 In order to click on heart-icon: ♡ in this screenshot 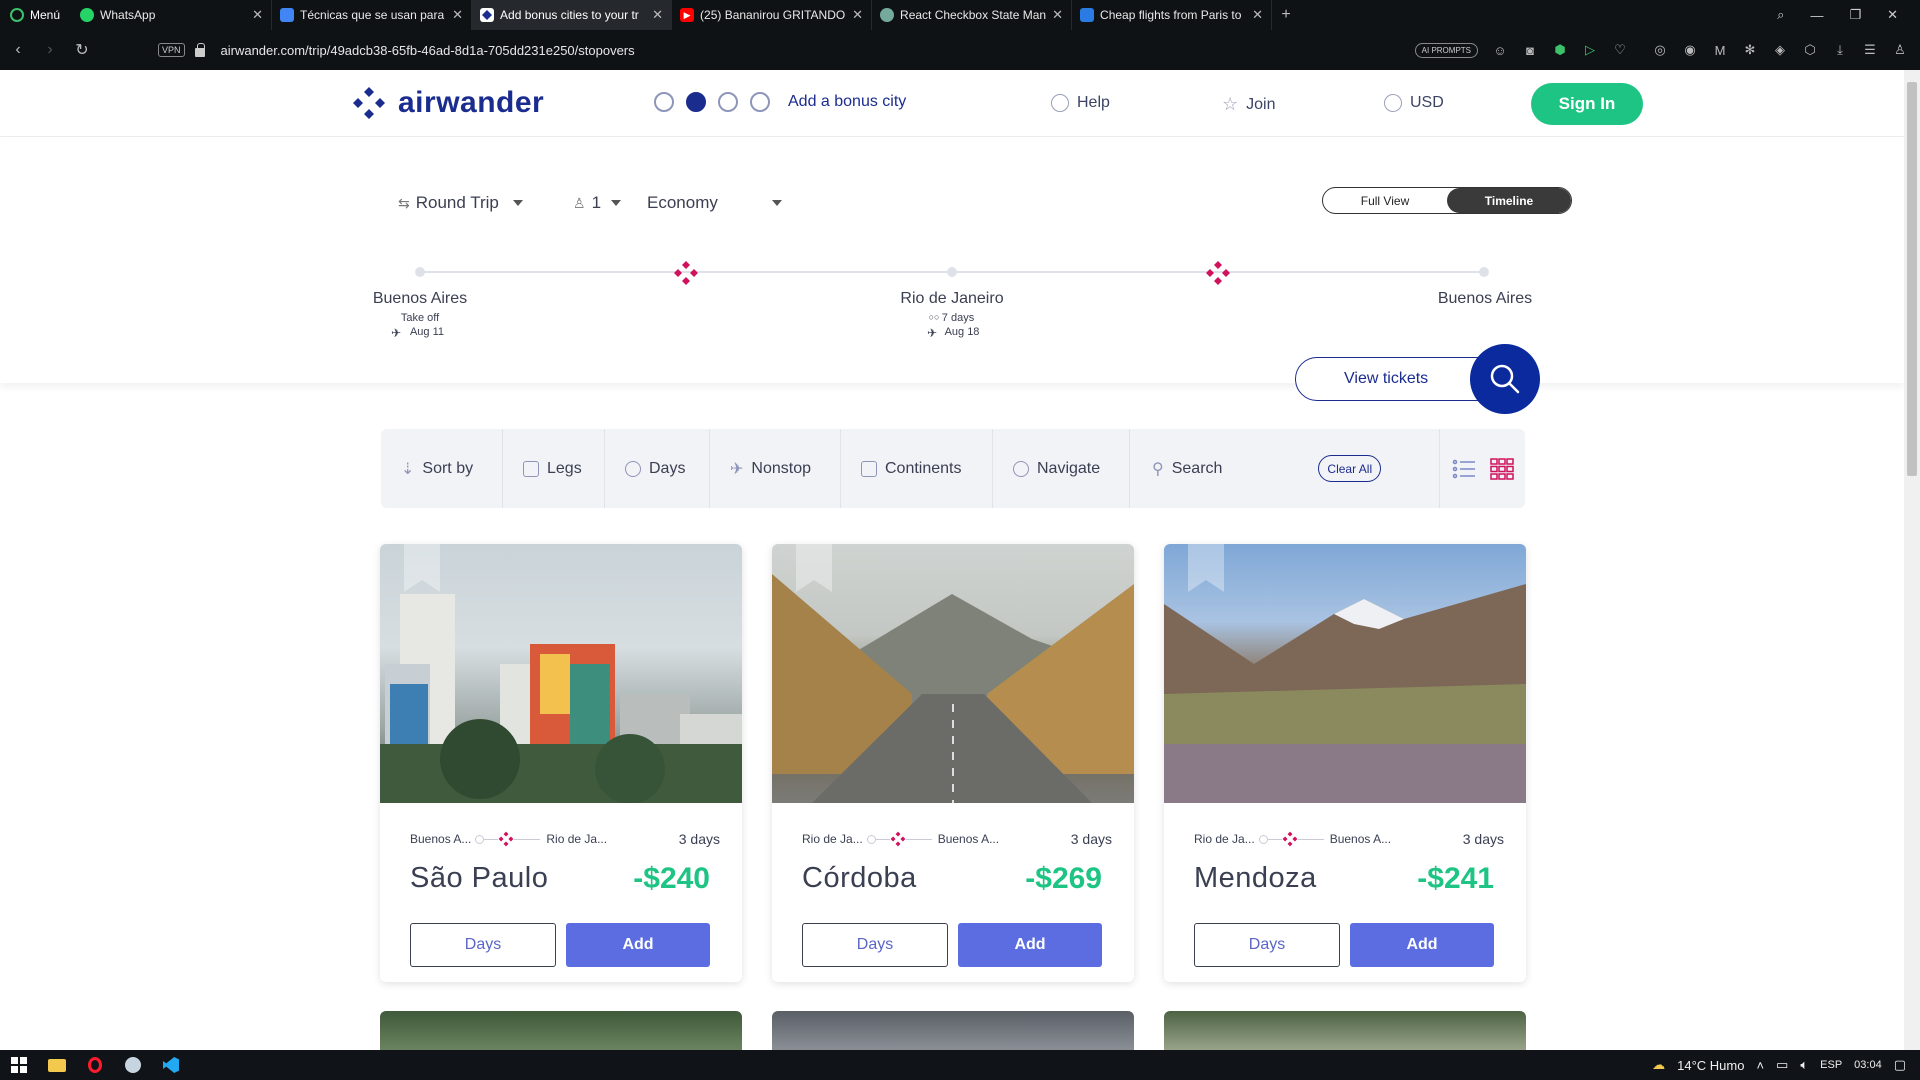, I will do `click(1620, 50)`.